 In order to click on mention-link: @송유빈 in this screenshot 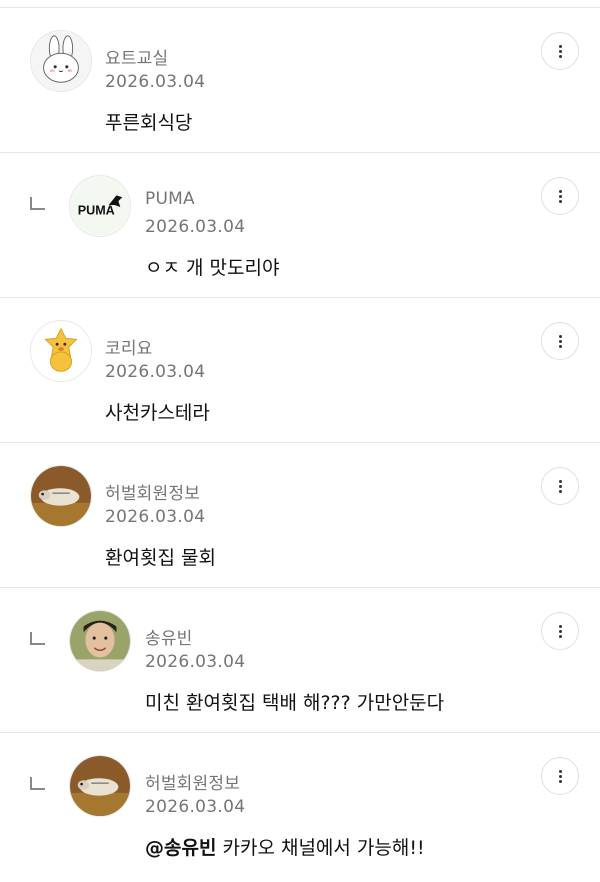, I will do `click(180, 848)`.